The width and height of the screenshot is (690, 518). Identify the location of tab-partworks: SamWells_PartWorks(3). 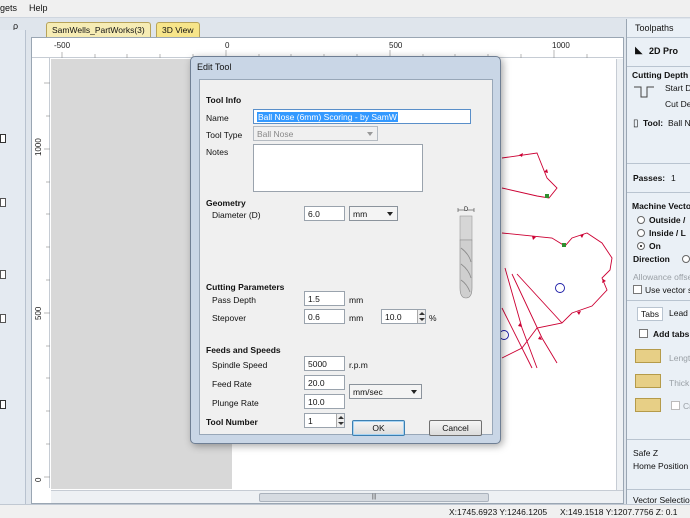
(98, 29).